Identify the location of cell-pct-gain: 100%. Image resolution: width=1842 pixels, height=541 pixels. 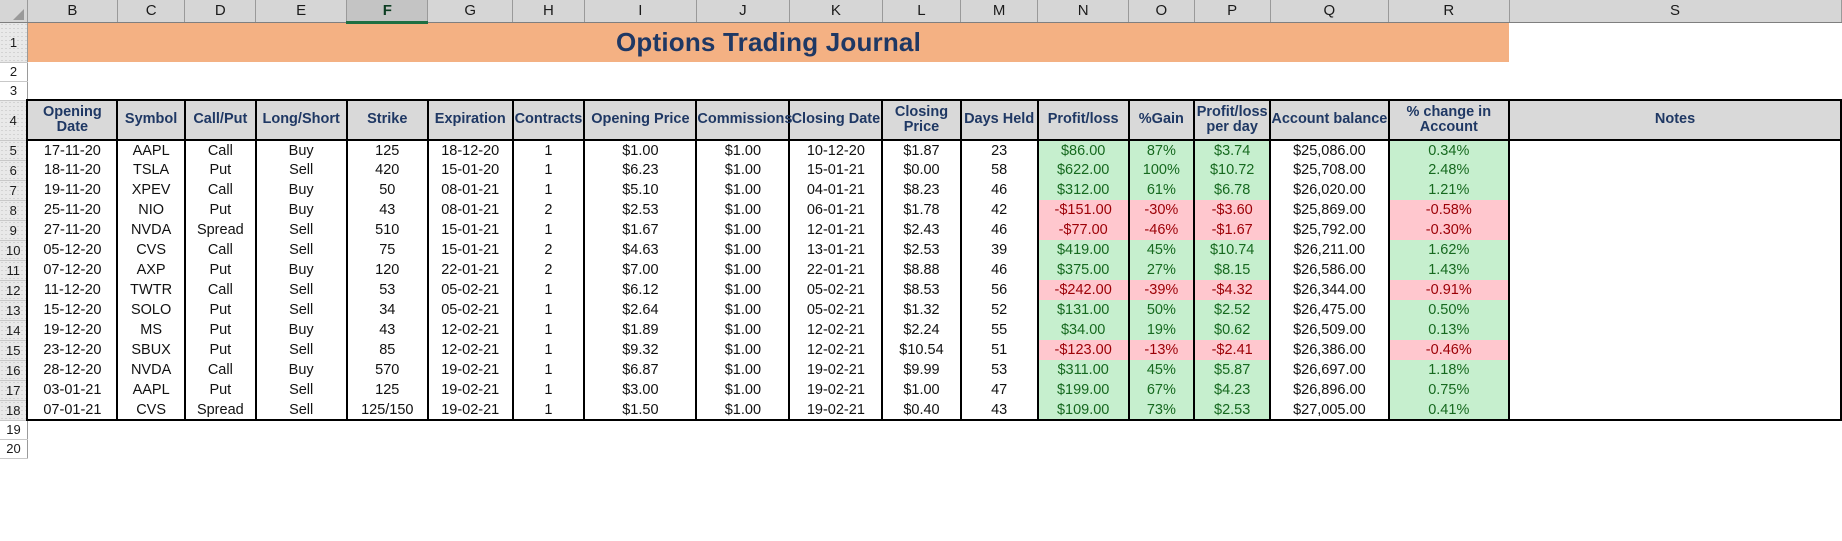
(1161, 170).